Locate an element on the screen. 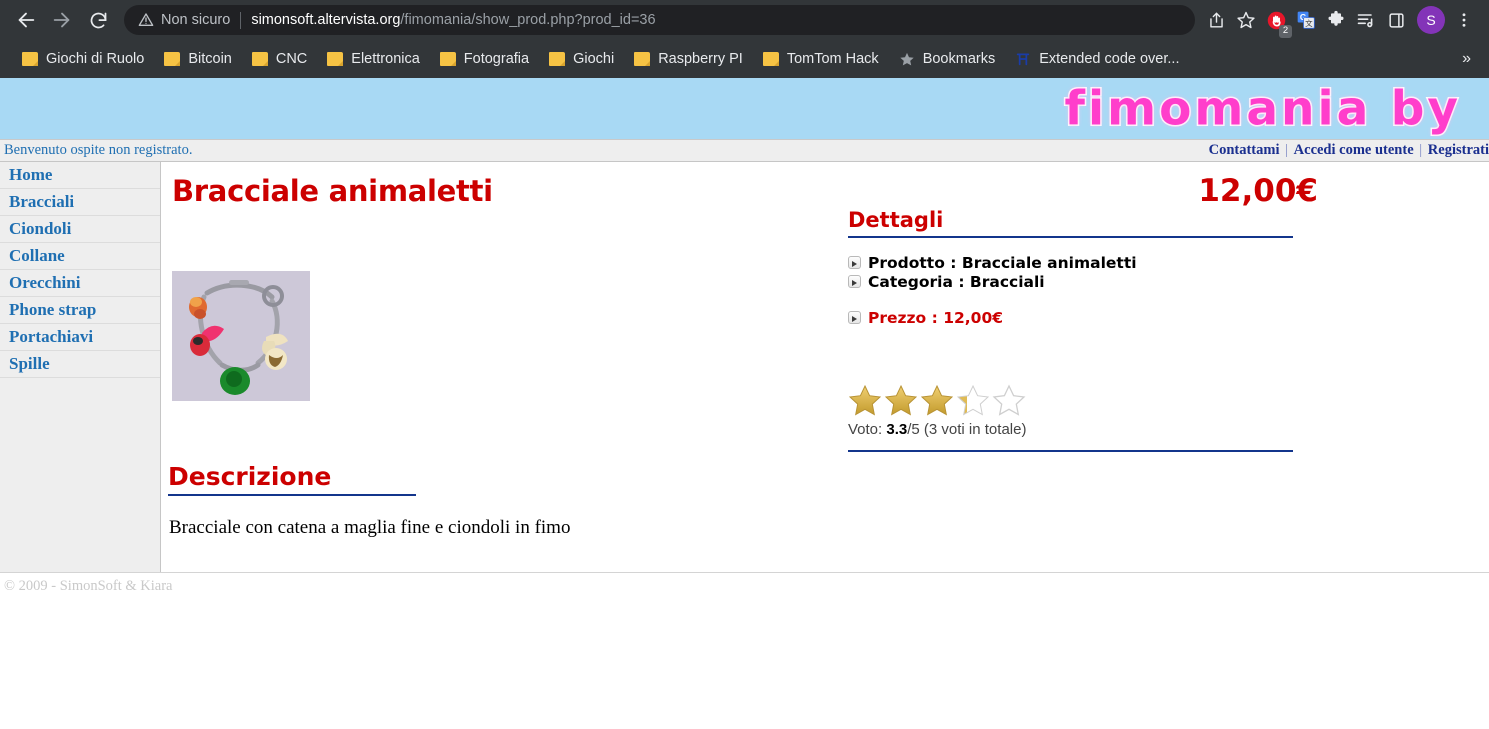  bookmarks-overflow-button: » is located at coordinates (1466, 59).